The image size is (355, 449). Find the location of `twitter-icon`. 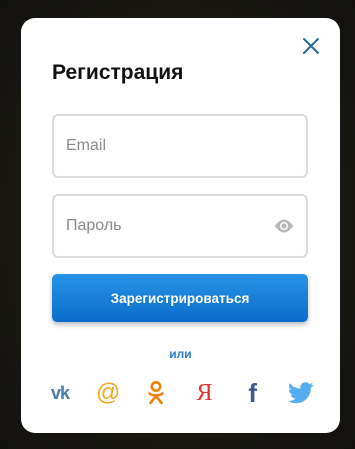

twitter-icon is located at coordinates (301, 393).